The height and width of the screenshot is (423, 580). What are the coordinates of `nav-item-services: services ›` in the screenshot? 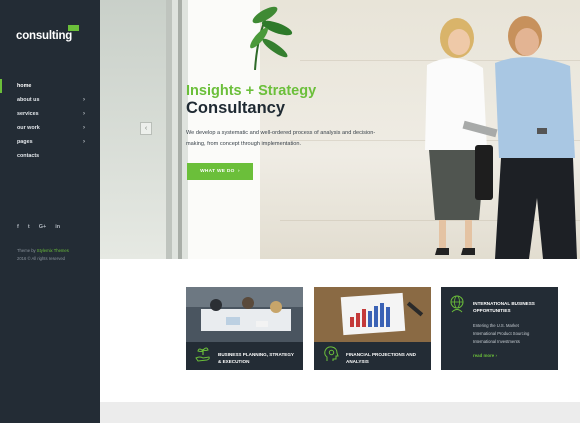 It's located at (51, 114).